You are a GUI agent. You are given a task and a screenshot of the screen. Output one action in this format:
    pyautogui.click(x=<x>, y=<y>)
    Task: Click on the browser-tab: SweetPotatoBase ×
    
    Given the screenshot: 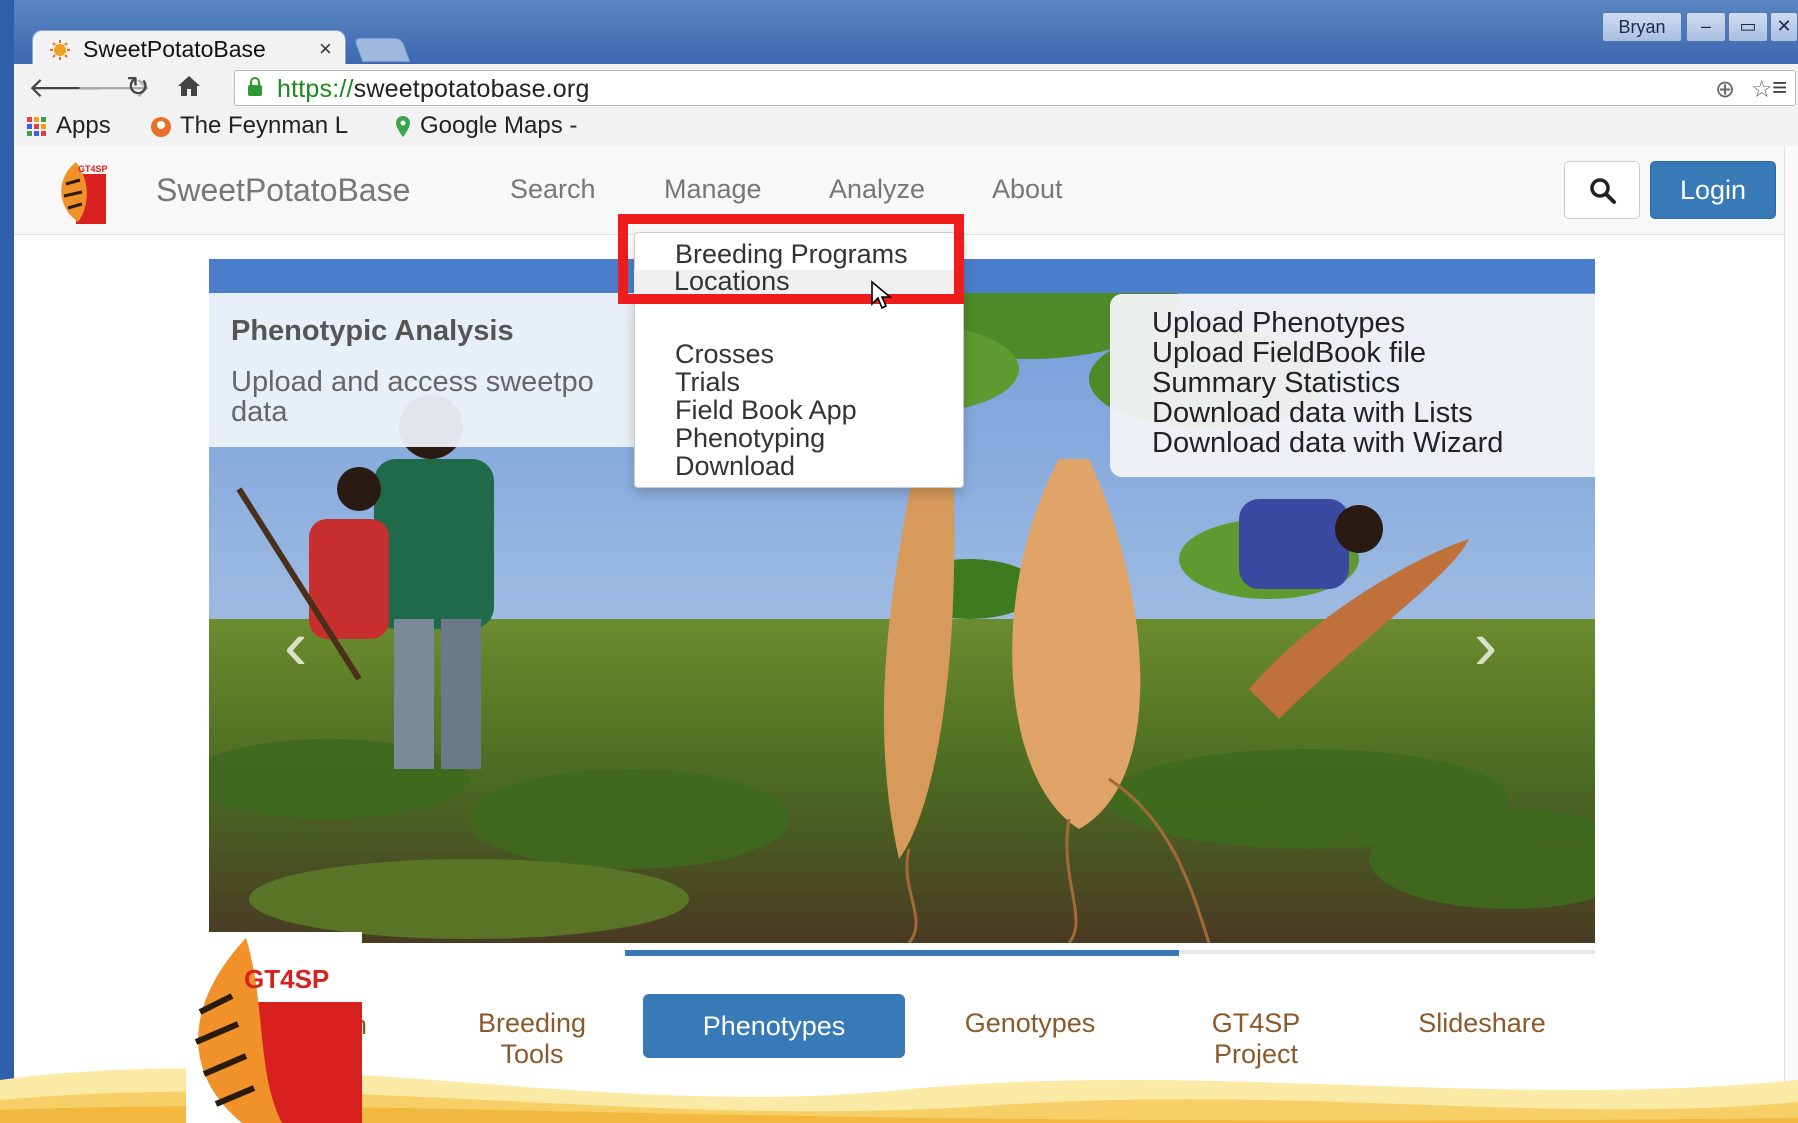 What is the action you would take?
    pyautogui.click(x=189, y=48)
    